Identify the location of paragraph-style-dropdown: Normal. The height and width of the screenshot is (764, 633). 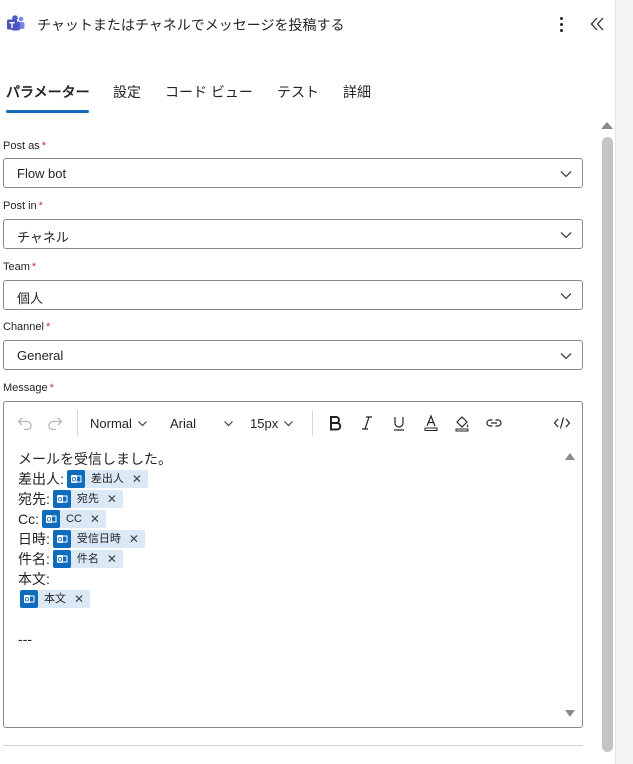
(119, 423).